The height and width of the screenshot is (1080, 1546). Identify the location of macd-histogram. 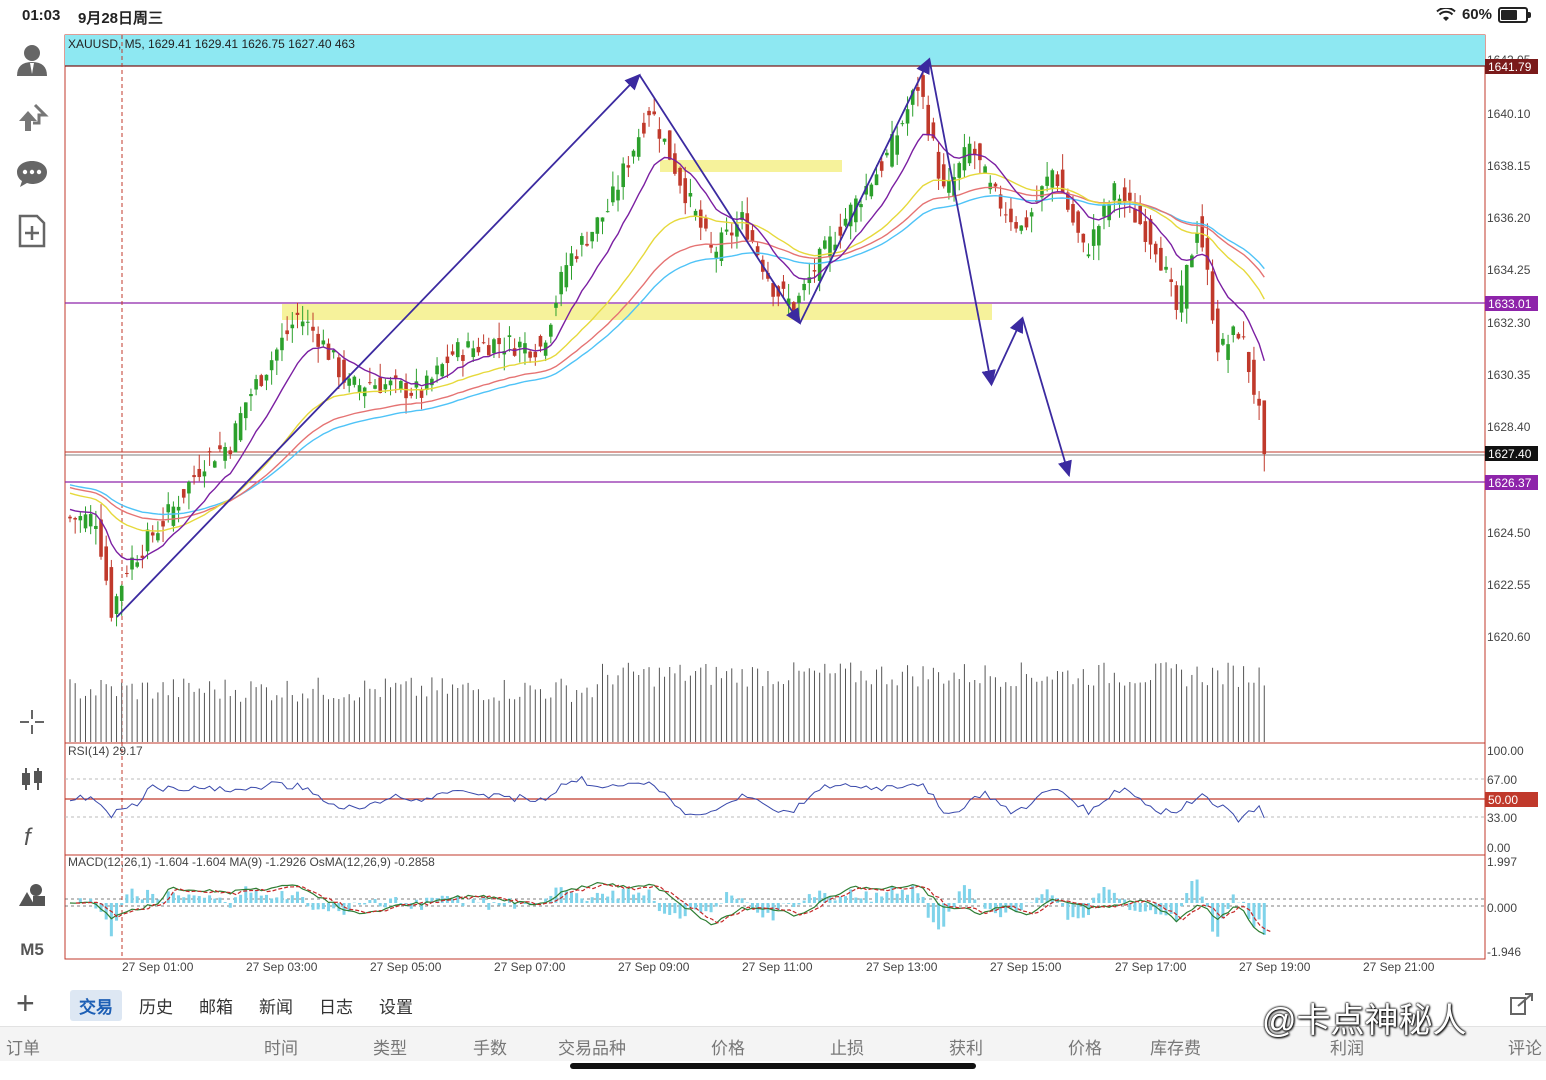
(669, 908).